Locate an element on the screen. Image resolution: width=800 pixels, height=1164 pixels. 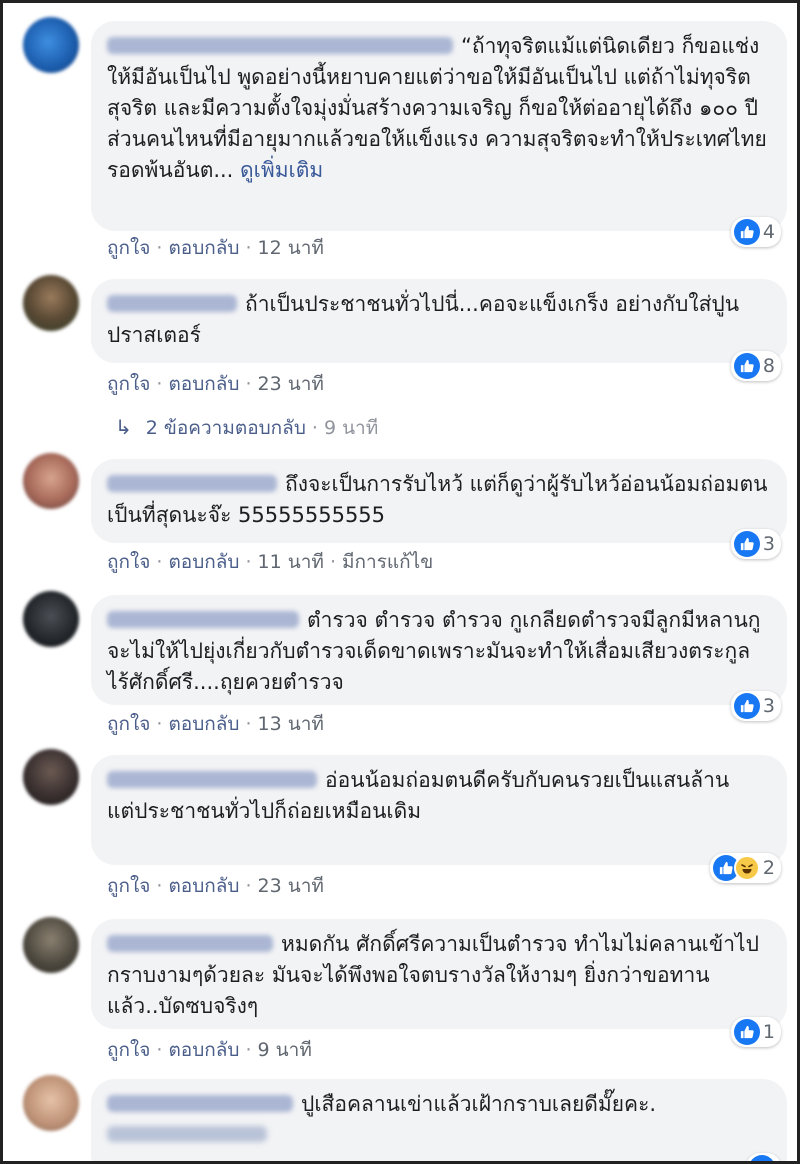
replies-time: 9 นาที is located at coordinates (351, 428).